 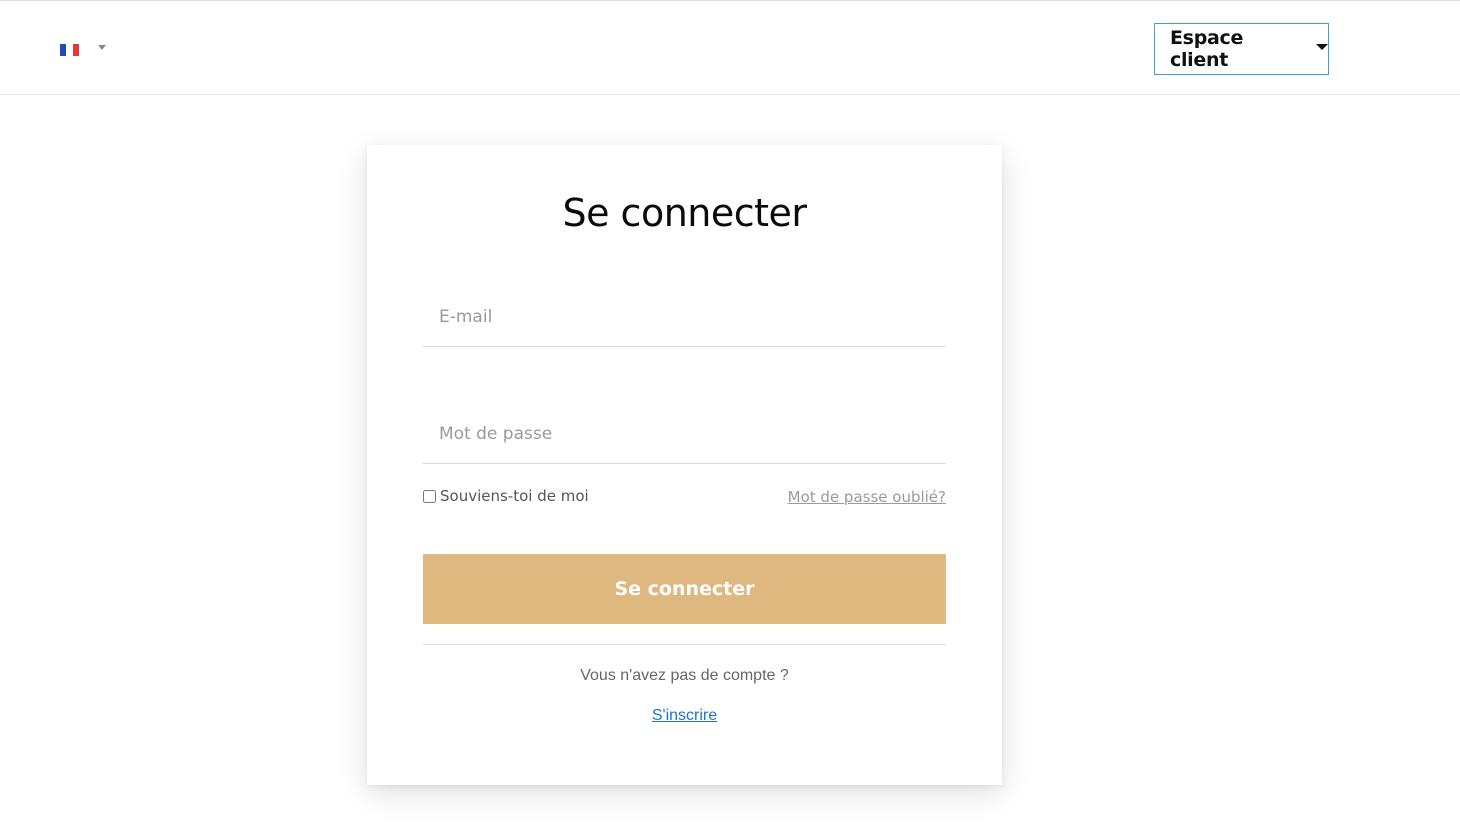 I want to click on signup-link: S'inscrire, so click(x=684, y=715).